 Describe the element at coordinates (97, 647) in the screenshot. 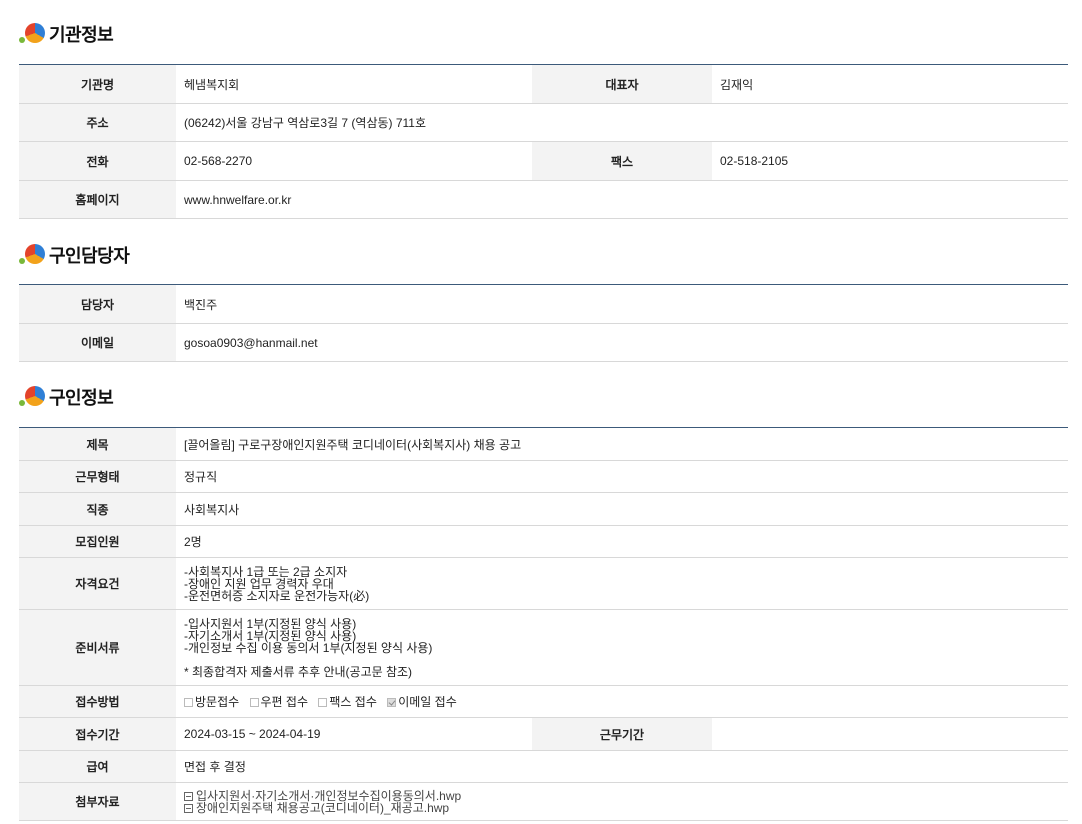

I see `docs-label: 준비서류` at that location.